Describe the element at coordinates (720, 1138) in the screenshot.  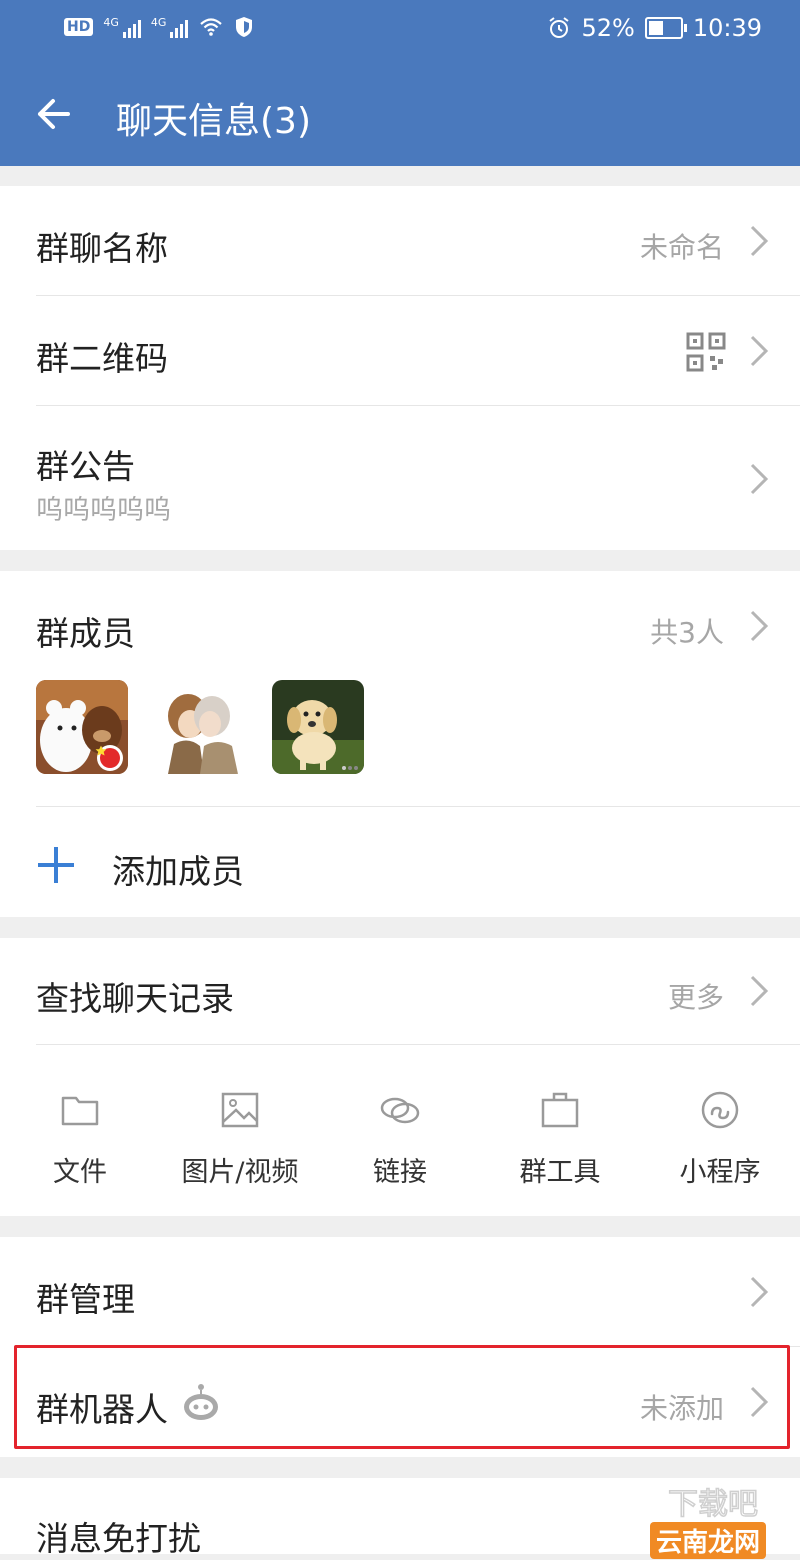
I see `tool-mini-programs: 小程序` at that location.